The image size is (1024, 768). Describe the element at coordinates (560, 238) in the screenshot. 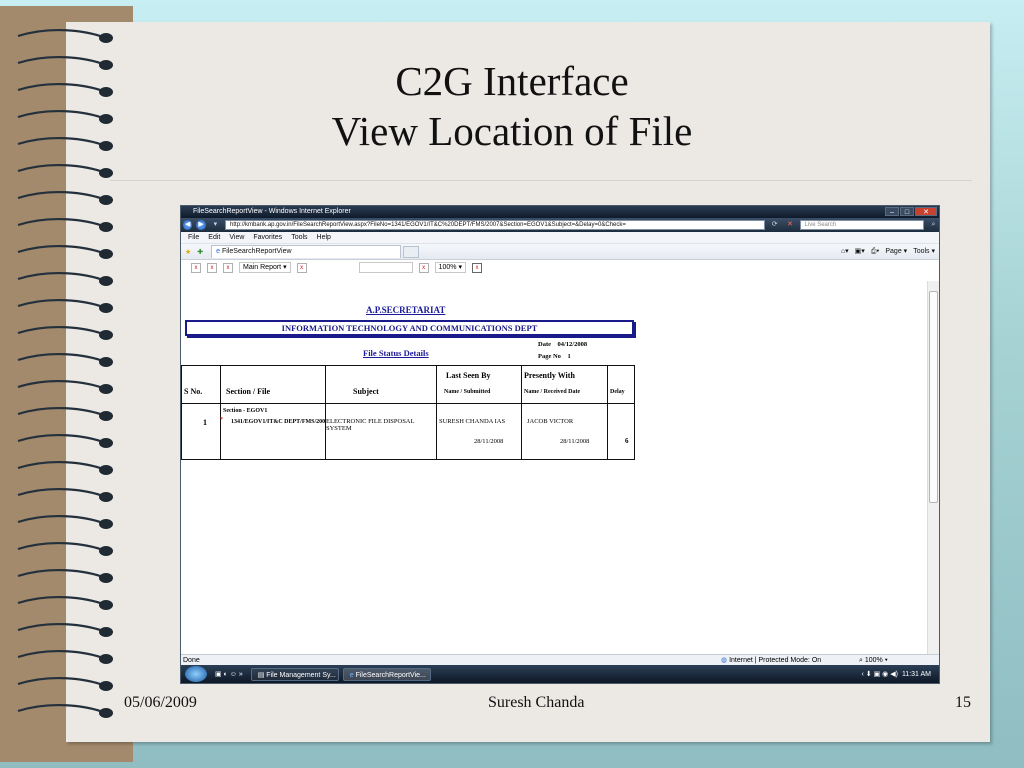

I see `menu-bar: File Edit View Favorites Tools Help` at that location.